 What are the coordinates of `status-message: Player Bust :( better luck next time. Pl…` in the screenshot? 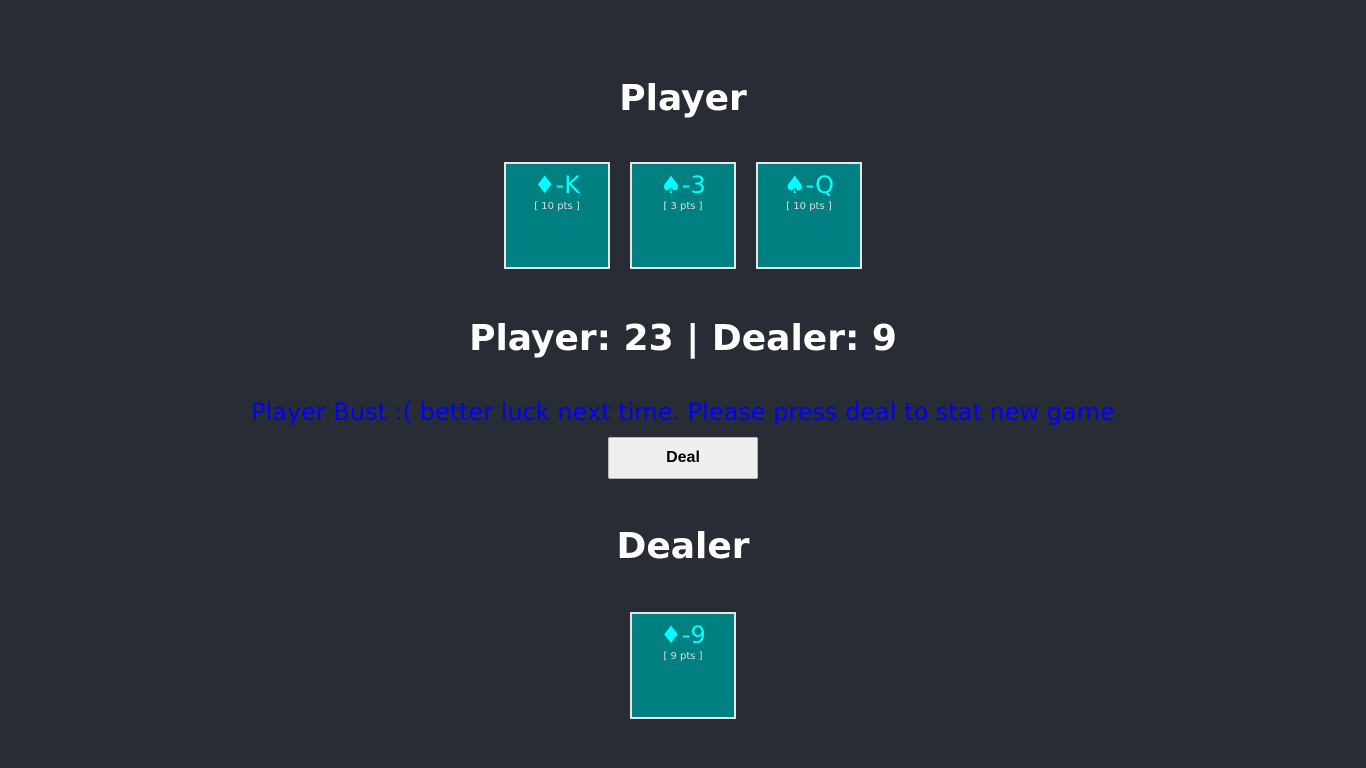 It's located at (683, 412).